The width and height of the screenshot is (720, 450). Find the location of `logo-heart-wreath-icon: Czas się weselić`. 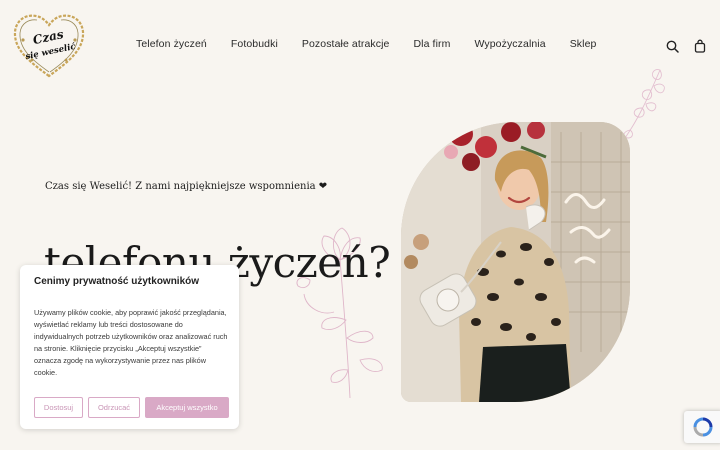

logo-heart-wreath-icon: Czas się weselić is located at coordinates (49, 46).